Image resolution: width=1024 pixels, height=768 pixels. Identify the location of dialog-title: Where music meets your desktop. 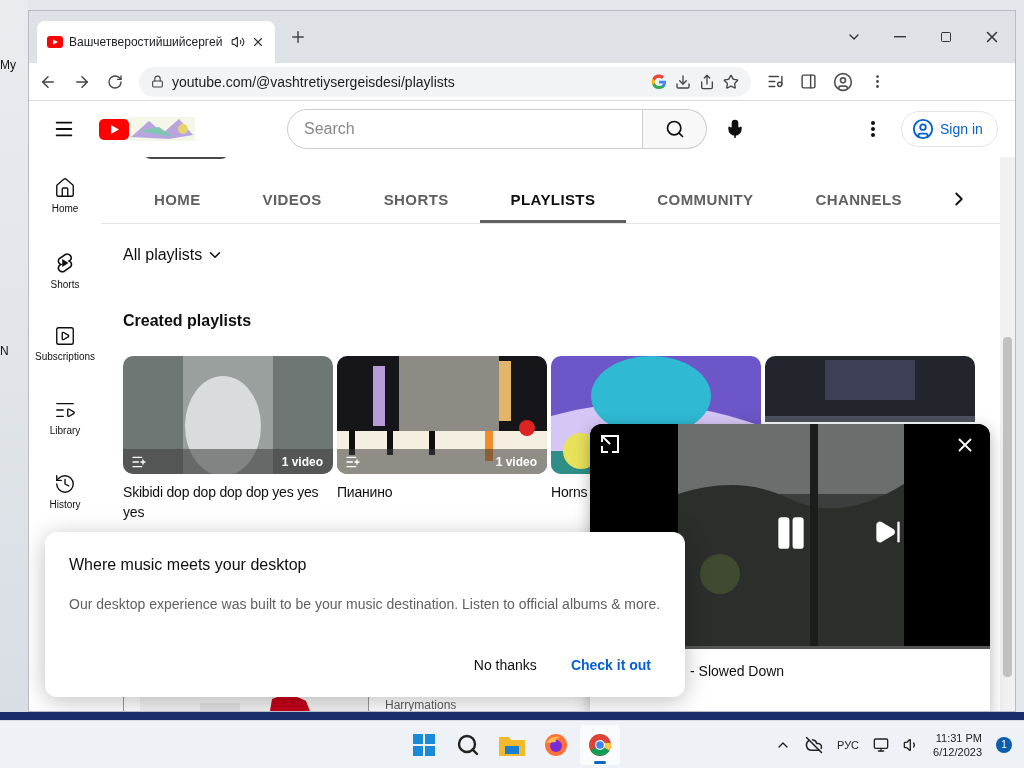
(188, 565).